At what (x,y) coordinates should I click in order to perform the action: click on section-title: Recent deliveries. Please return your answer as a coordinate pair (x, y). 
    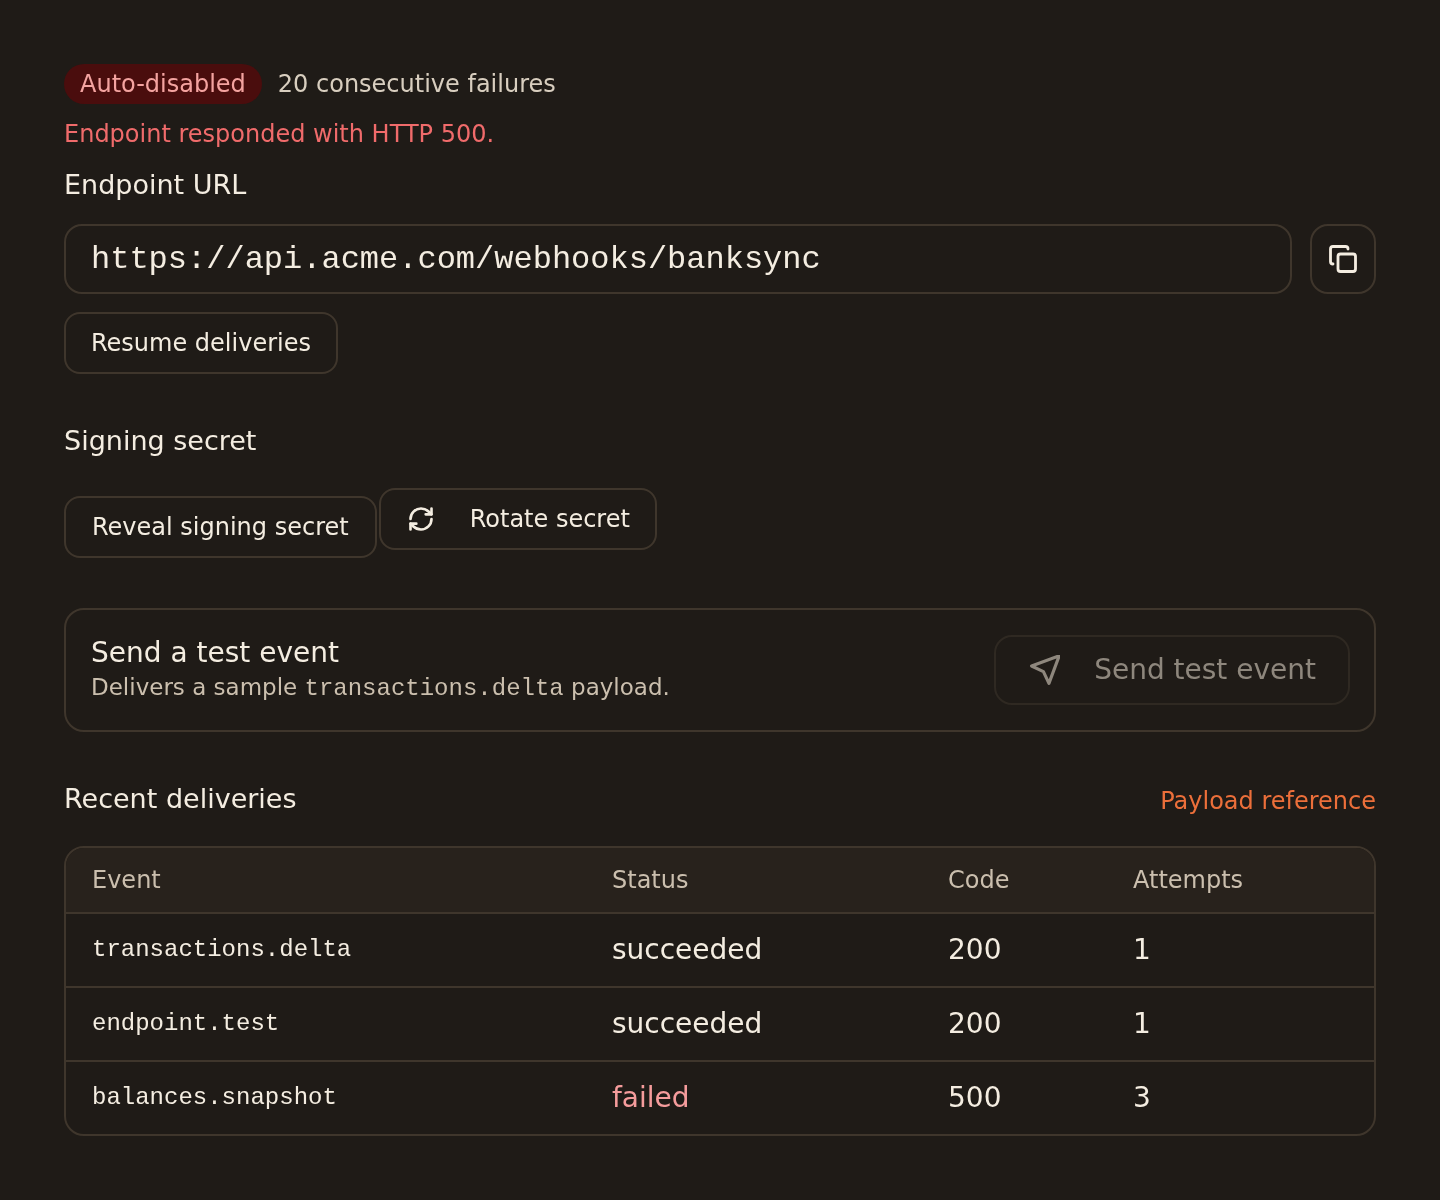
    Looking at the image, I should click on (180, 799).